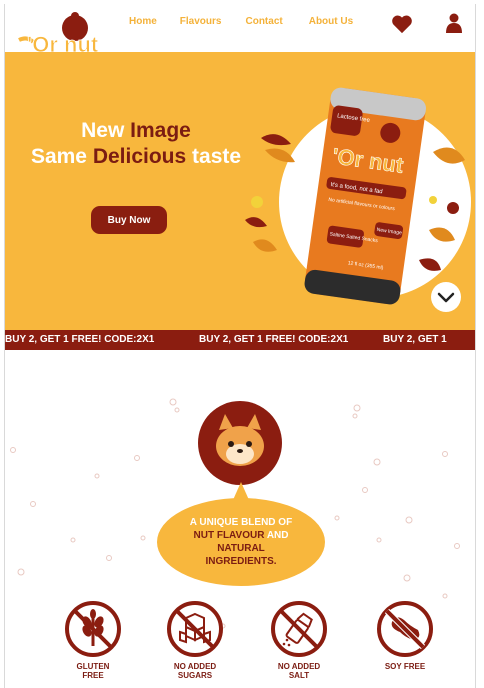  What do you see at coordinates (241, 548) in the screenshot?
I see `blurb-highlight: NATURAL` at bounding box center [241, 548].